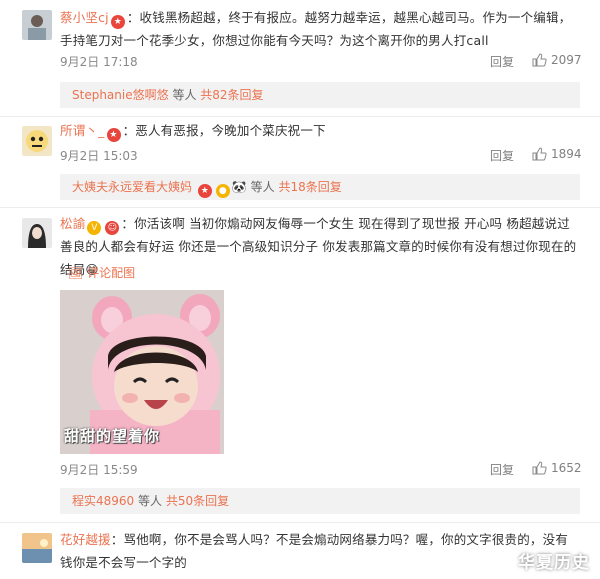  What do you see at coordinates (132, 187) in the screenshot?
I see `reply-user-link: 大姨夫永远爱看大姨妈` at bounding box center [132, 187].